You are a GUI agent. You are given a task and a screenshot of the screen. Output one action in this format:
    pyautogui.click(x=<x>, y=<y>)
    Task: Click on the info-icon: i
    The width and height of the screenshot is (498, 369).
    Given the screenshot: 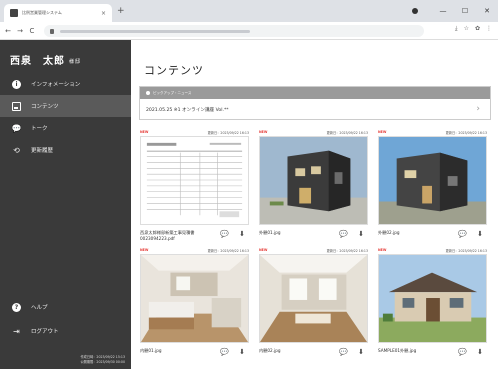 What is the action you would take?
    pyautogui.click(x=16, y=84)
    